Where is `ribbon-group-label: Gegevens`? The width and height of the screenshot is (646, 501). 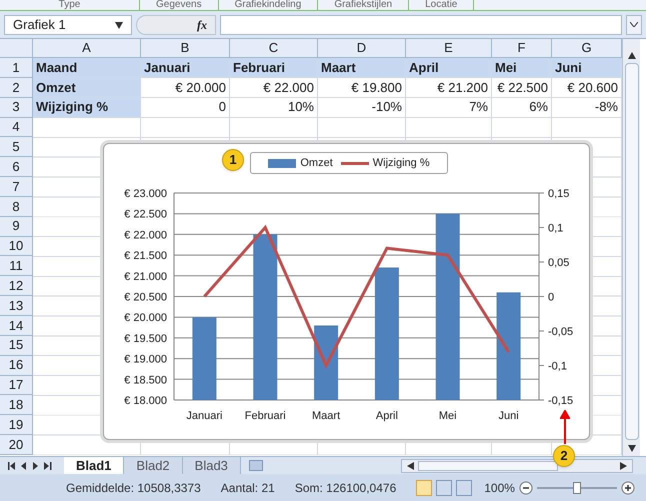 ribbon-group-label: Gegevens is located at coordinates (179, 5).